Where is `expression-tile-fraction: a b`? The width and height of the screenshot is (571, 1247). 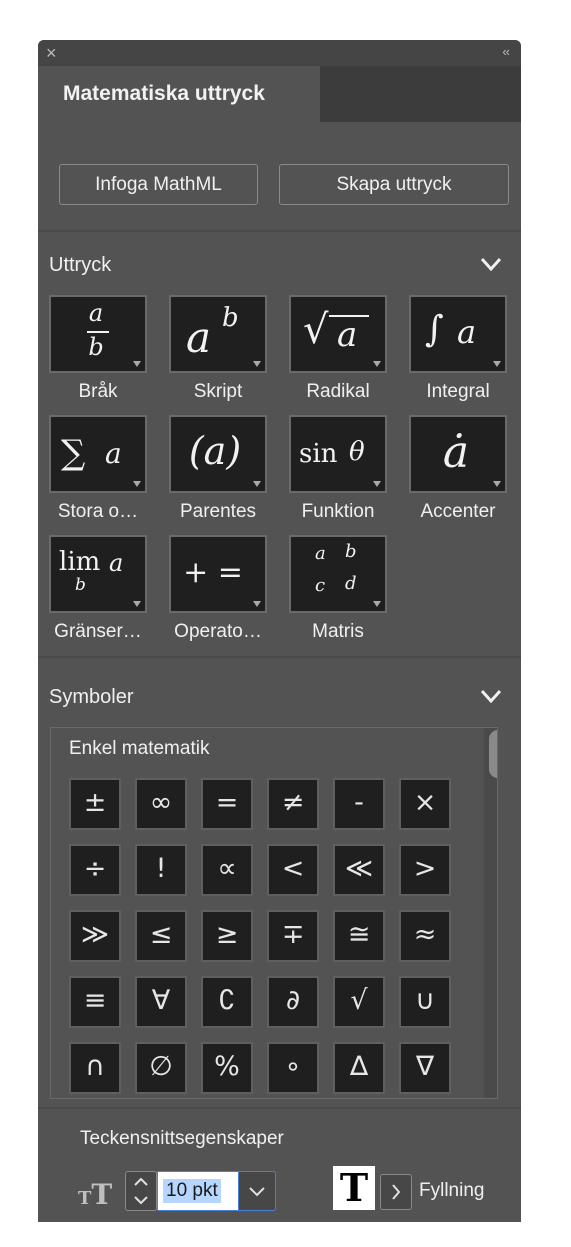 expression-tile-fraction: a b is located at coordinates (98, 334).